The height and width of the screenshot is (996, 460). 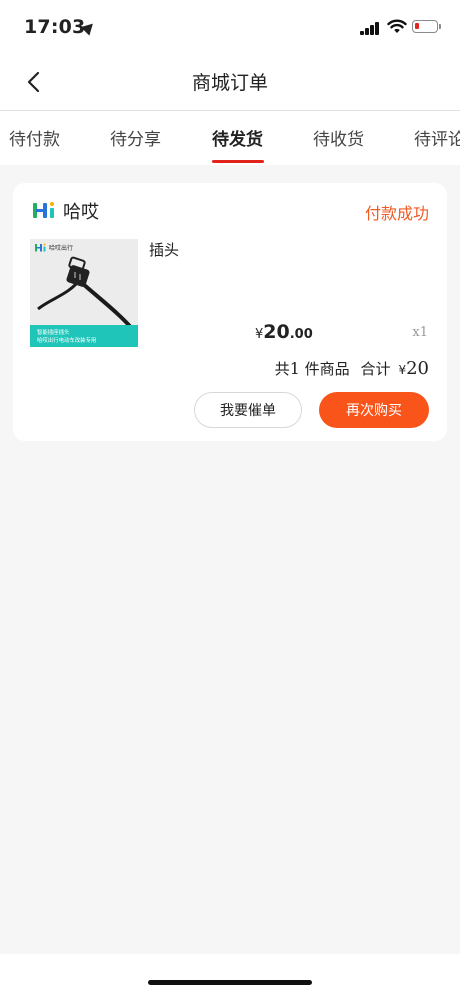 I want to click on order-tabs: 待付款 待分享 待发货 待收货 待评论, so click(x=230, y=138).